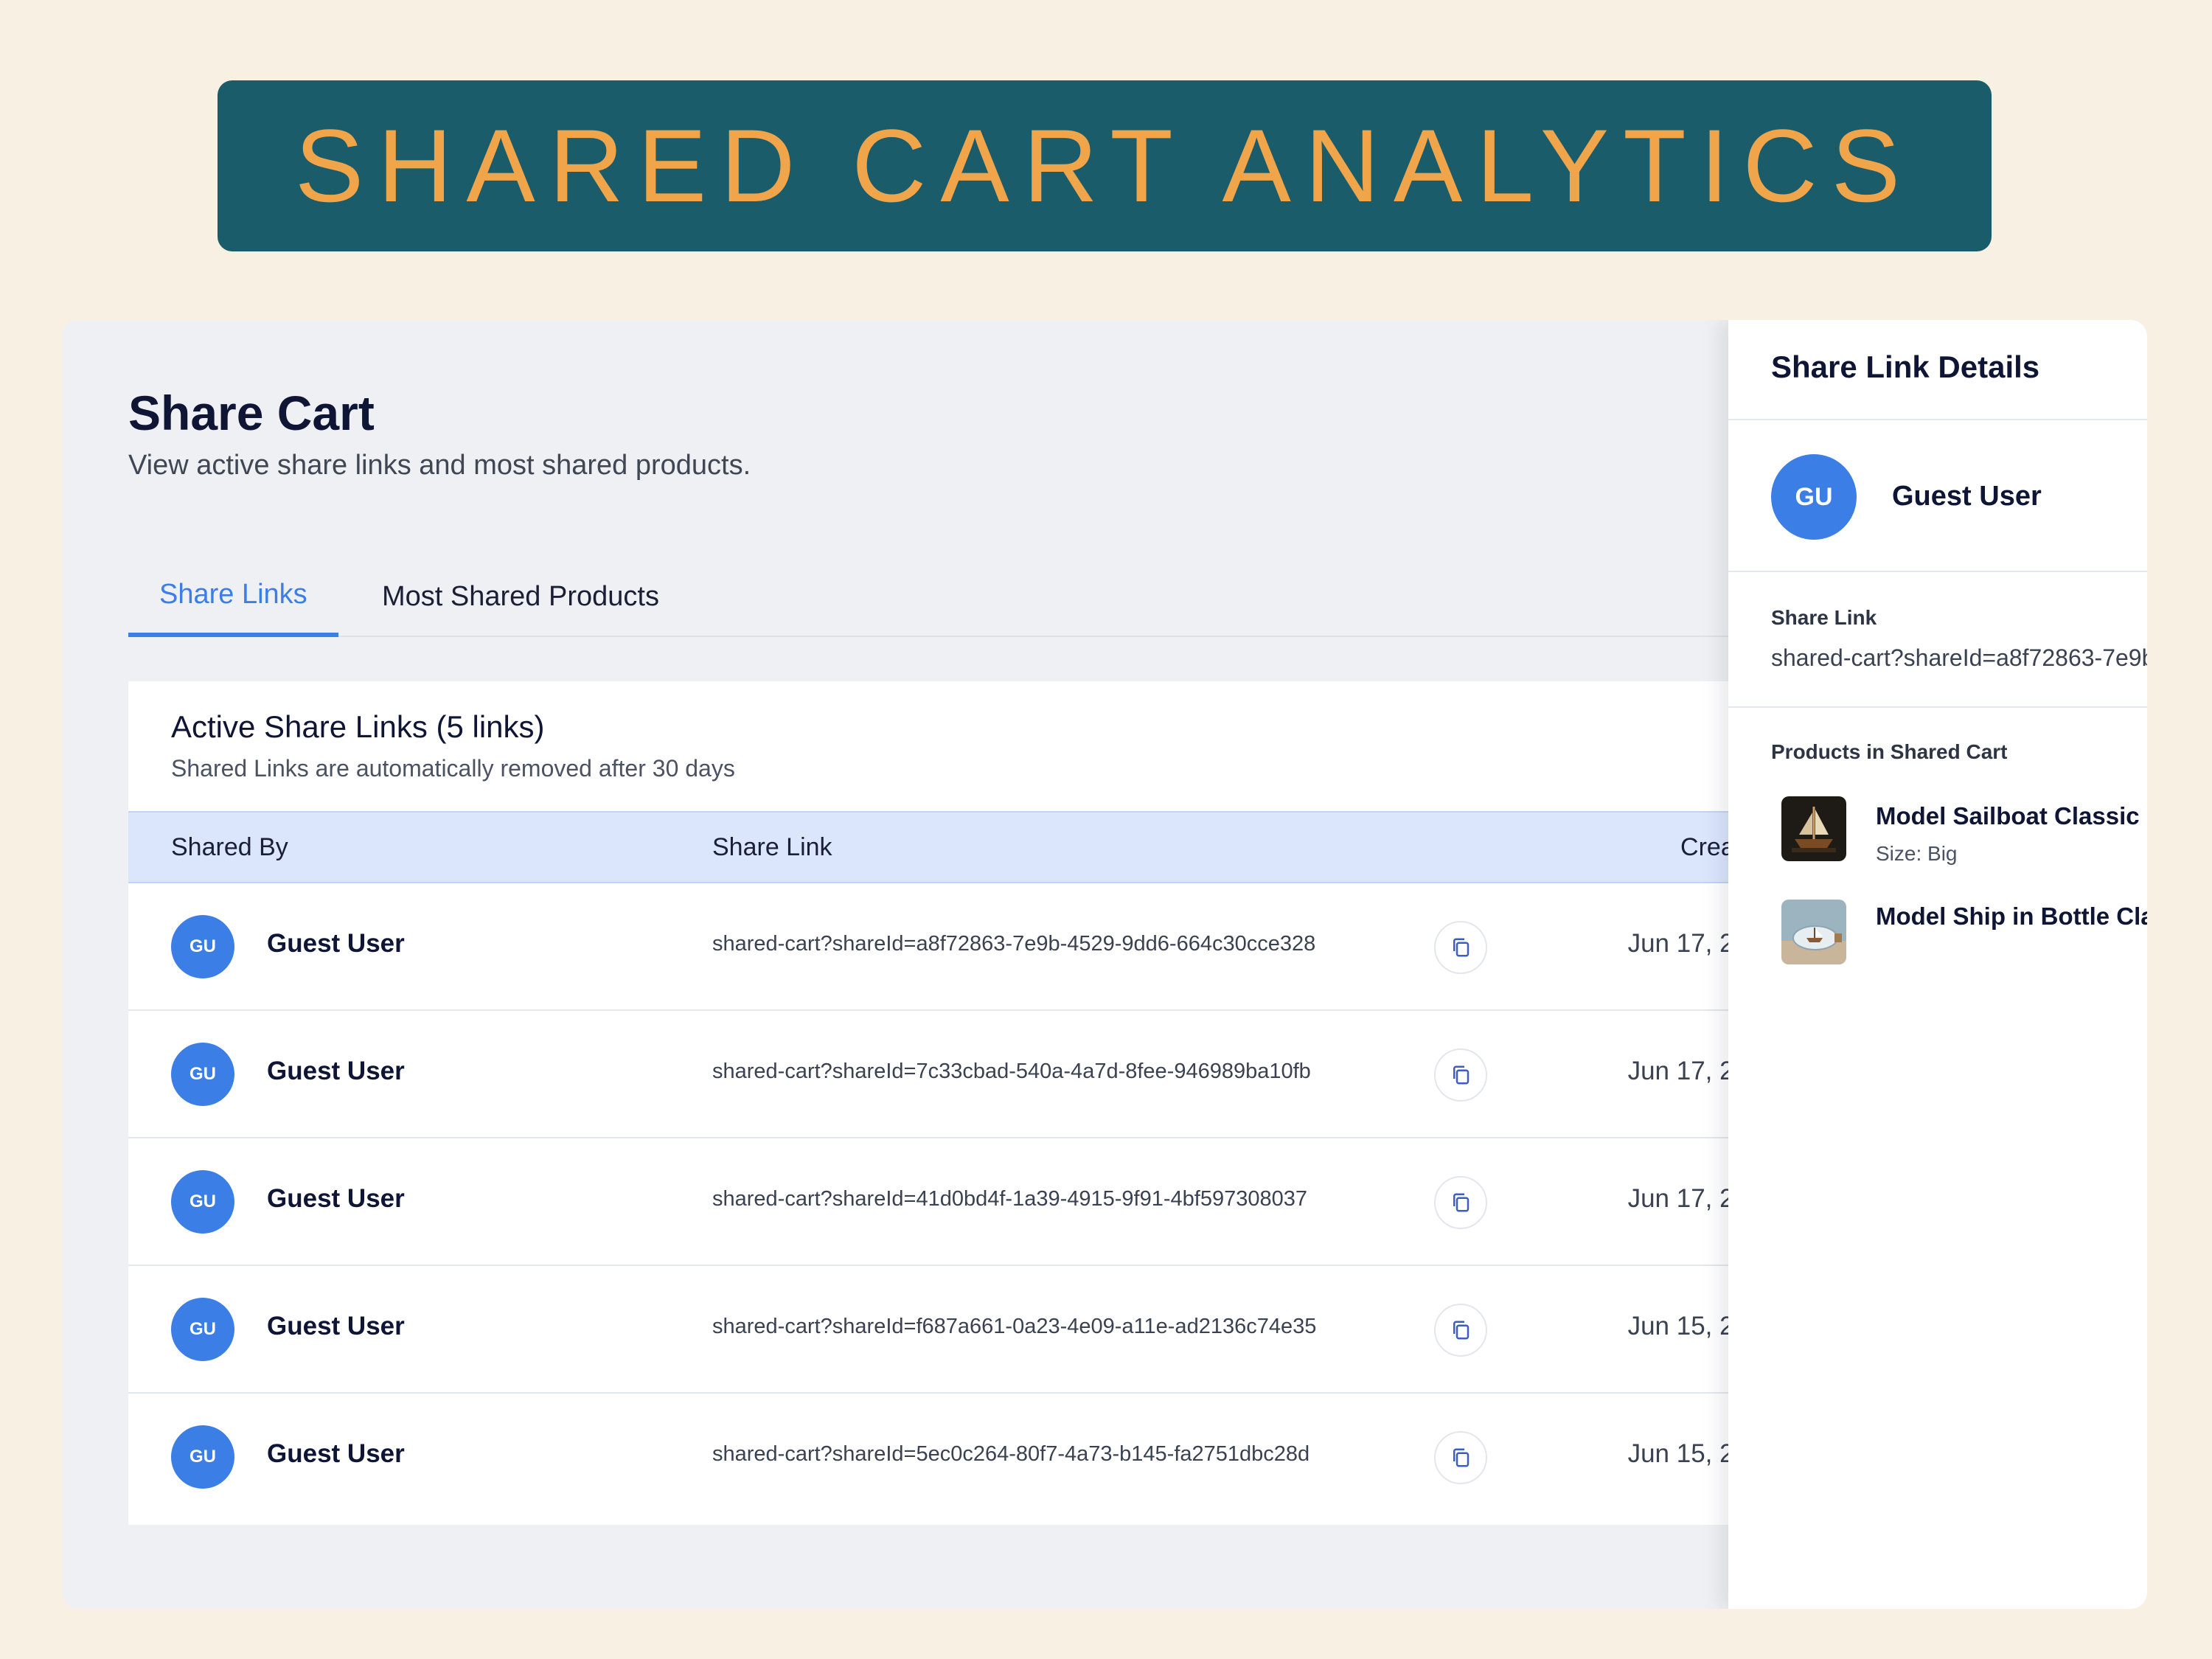 This screenshot has width=2212, height=1659. I want to click on sailboat-image, so click(1813, 828).